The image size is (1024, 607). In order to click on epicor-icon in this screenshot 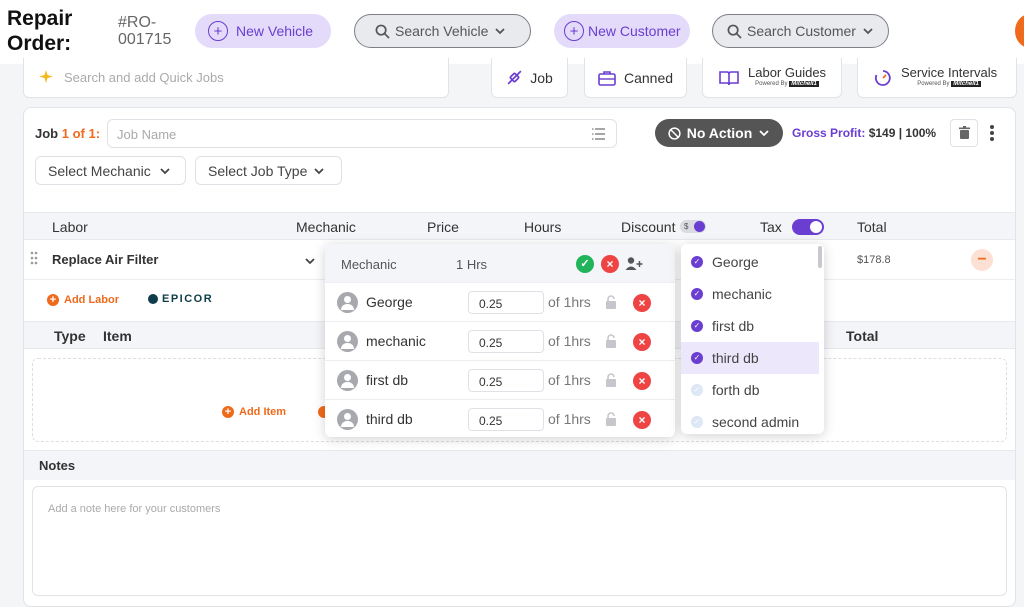, I will do `click(153, 299)`.